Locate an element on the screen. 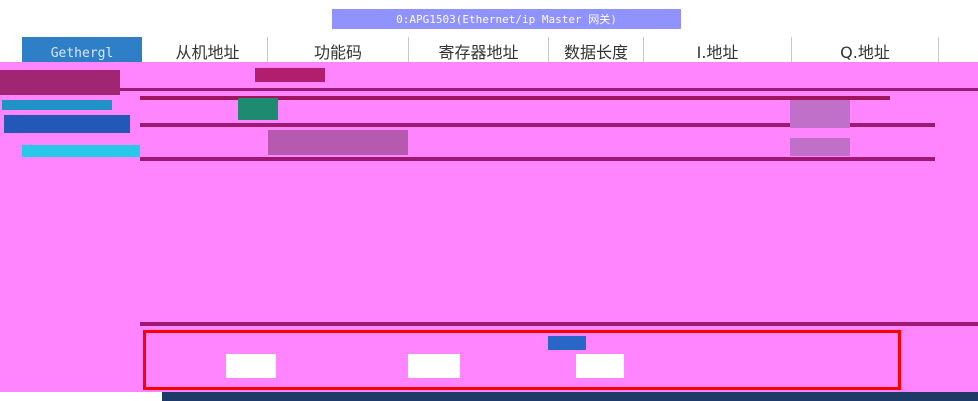 The image size is (978, 401). column-header-q-address: Q.地址 is located at coordinates (865, 51).